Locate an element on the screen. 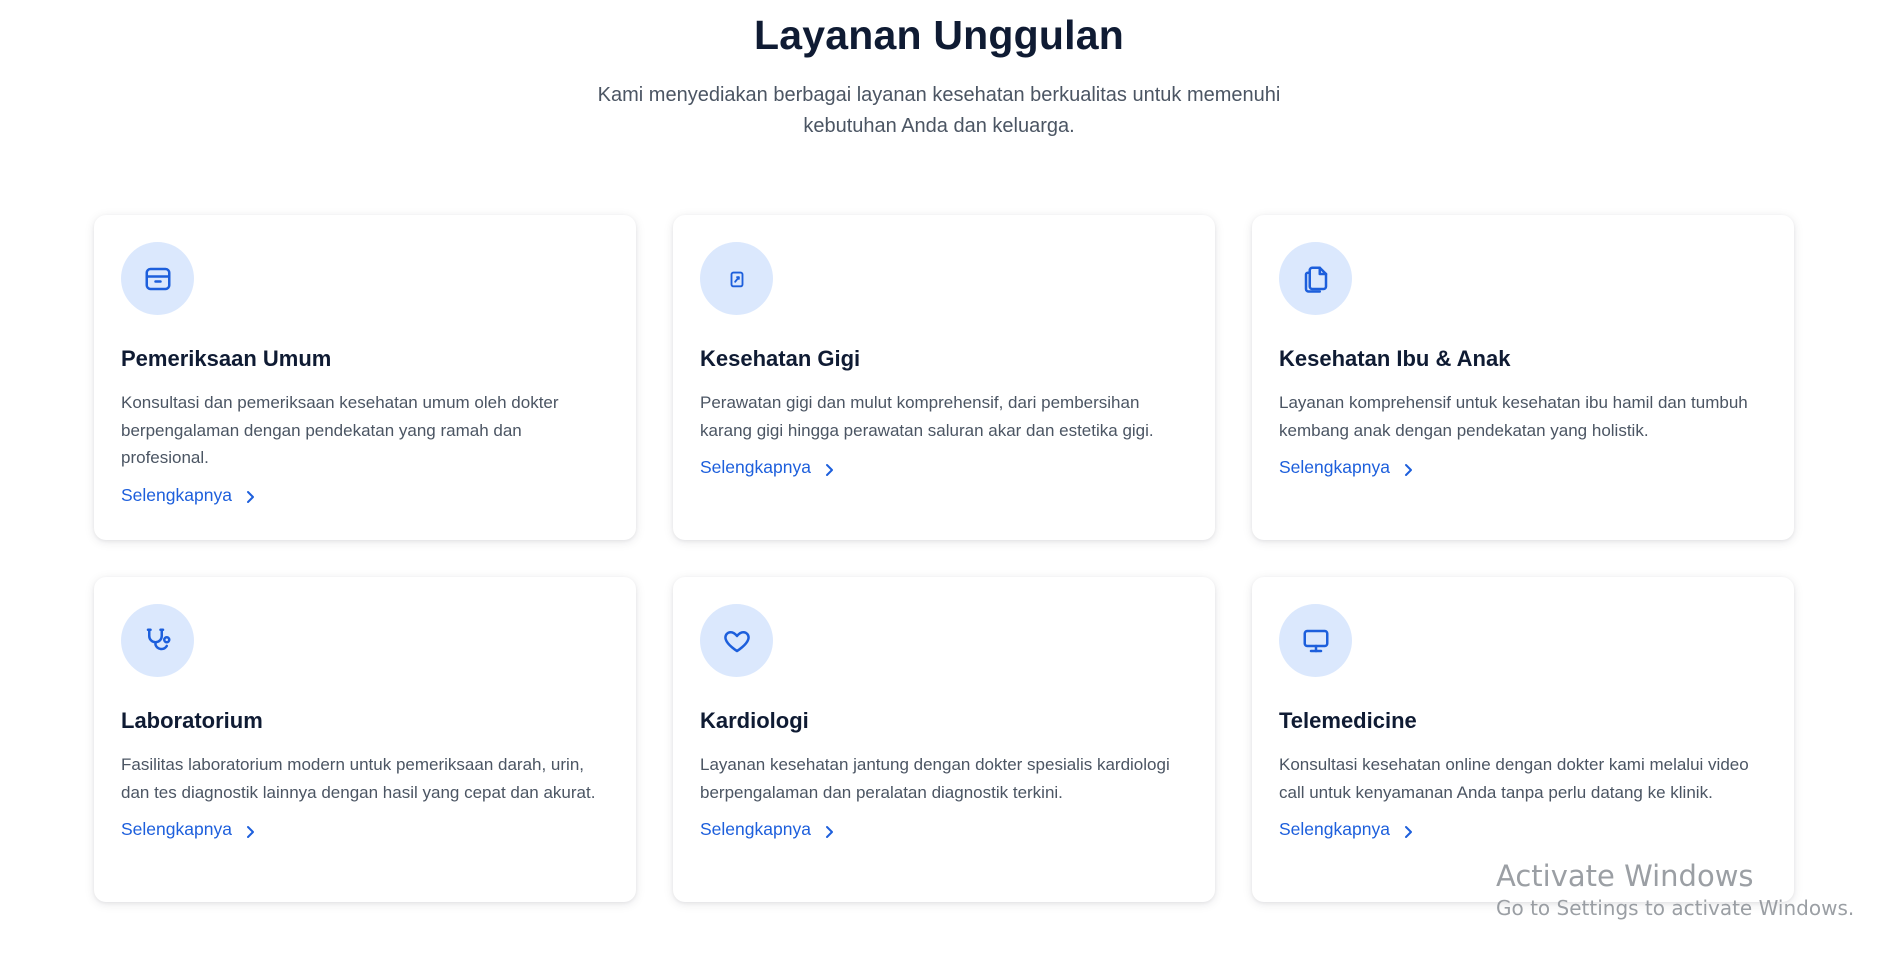  watermark-subtitle: Go to Settings to activate Windows. is located at coordinates (1675, 908).